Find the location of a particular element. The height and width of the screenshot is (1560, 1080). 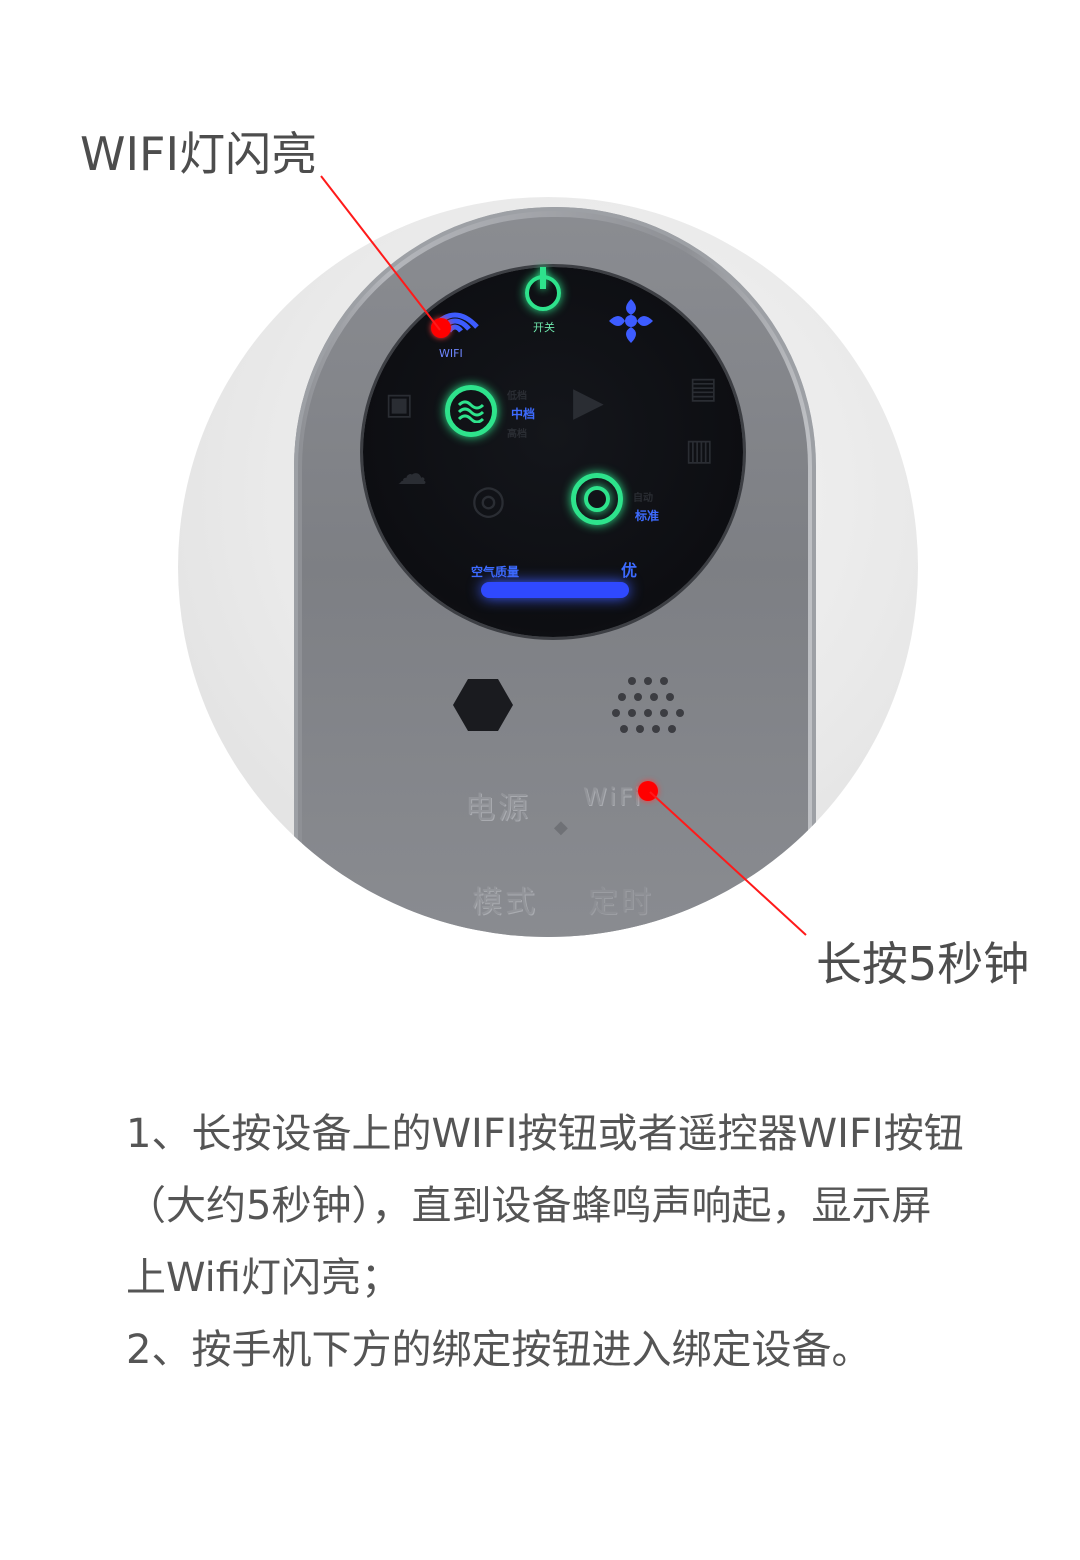

level-mid: 中档 is located at coordinates (523, 414).